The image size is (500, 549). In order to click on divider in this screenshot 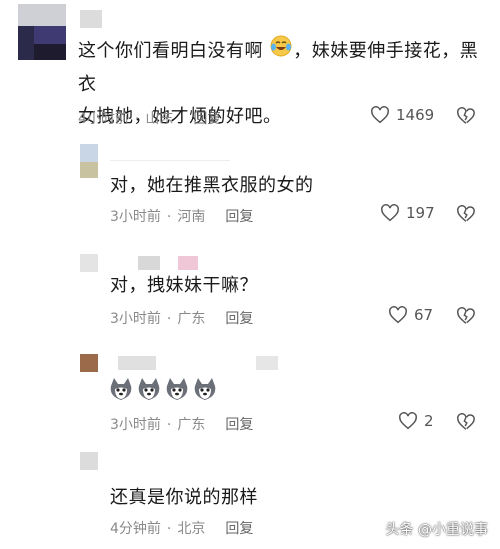, I will do `click(170, 160)`.